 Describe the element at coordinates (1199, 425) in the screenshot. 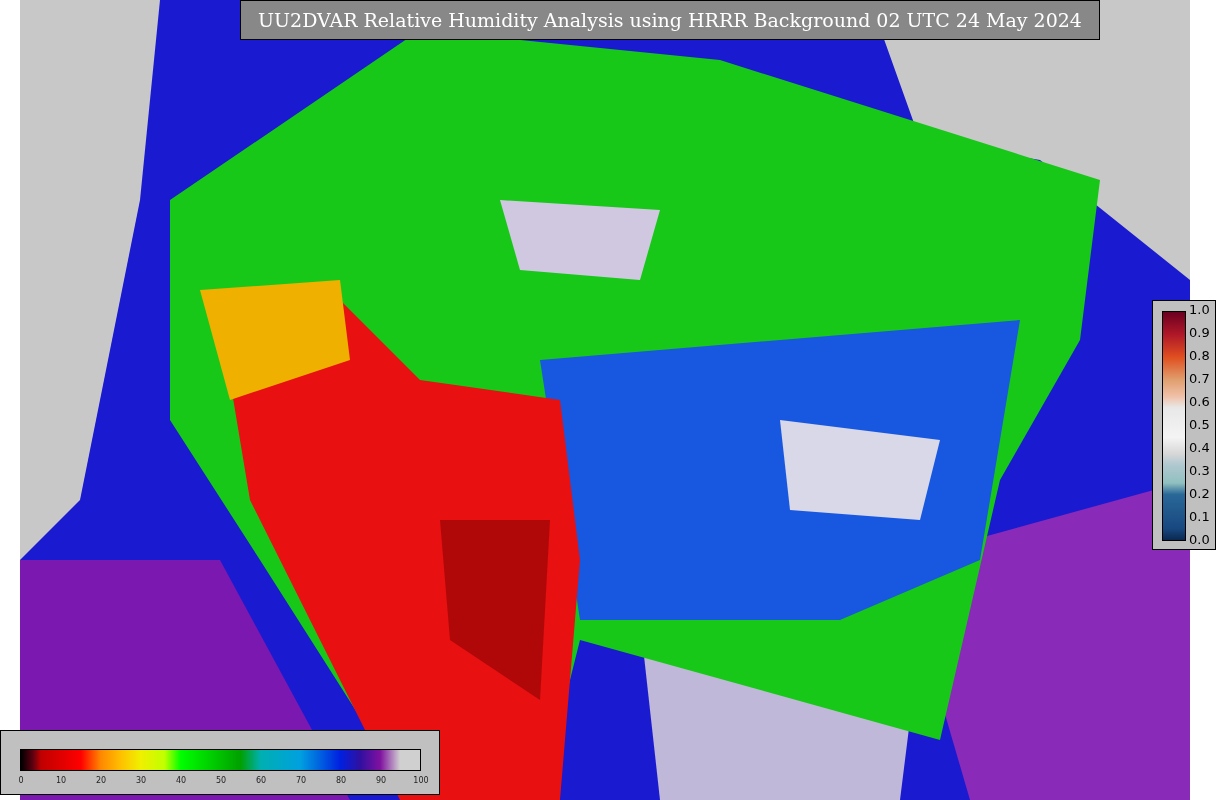

I see `tick-label: 0.5` at that location.